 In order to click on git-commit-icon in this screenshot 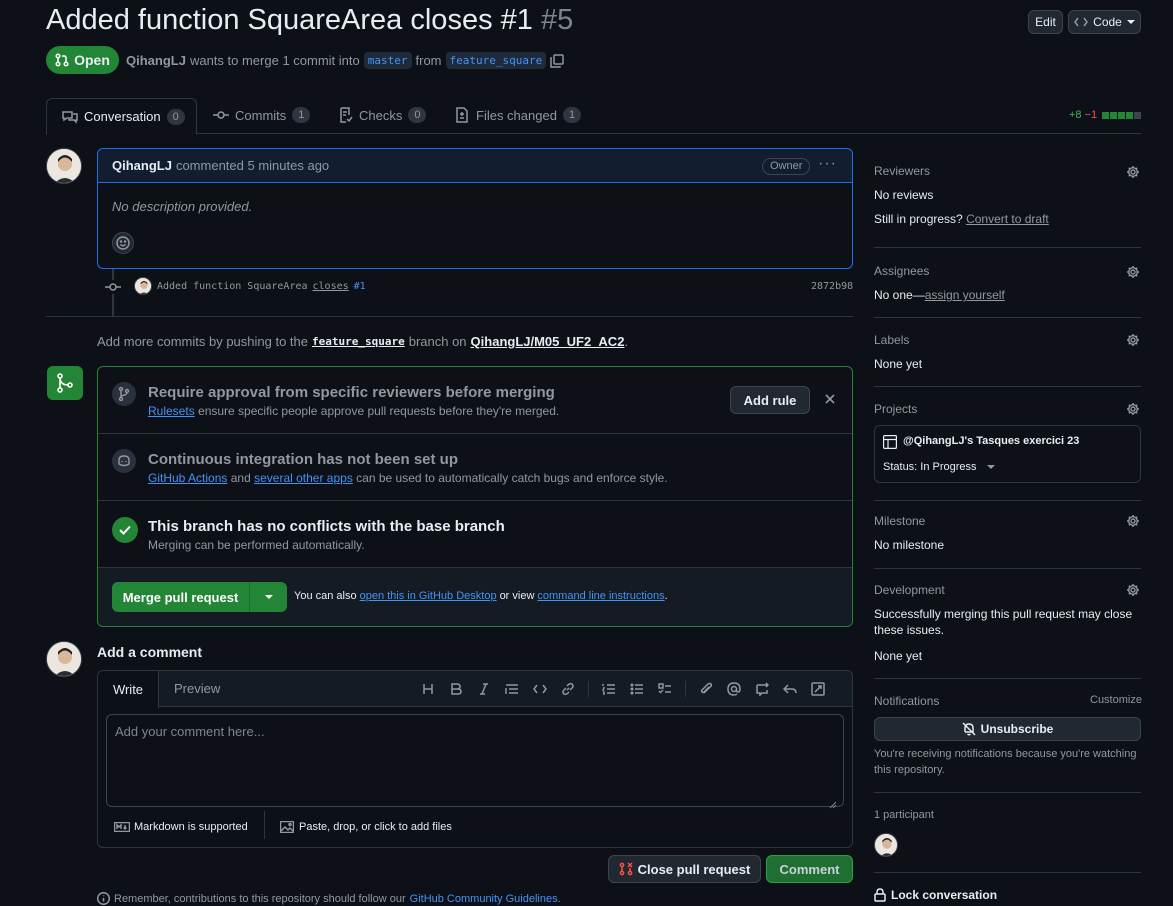, I will do `click(113, 287)`.